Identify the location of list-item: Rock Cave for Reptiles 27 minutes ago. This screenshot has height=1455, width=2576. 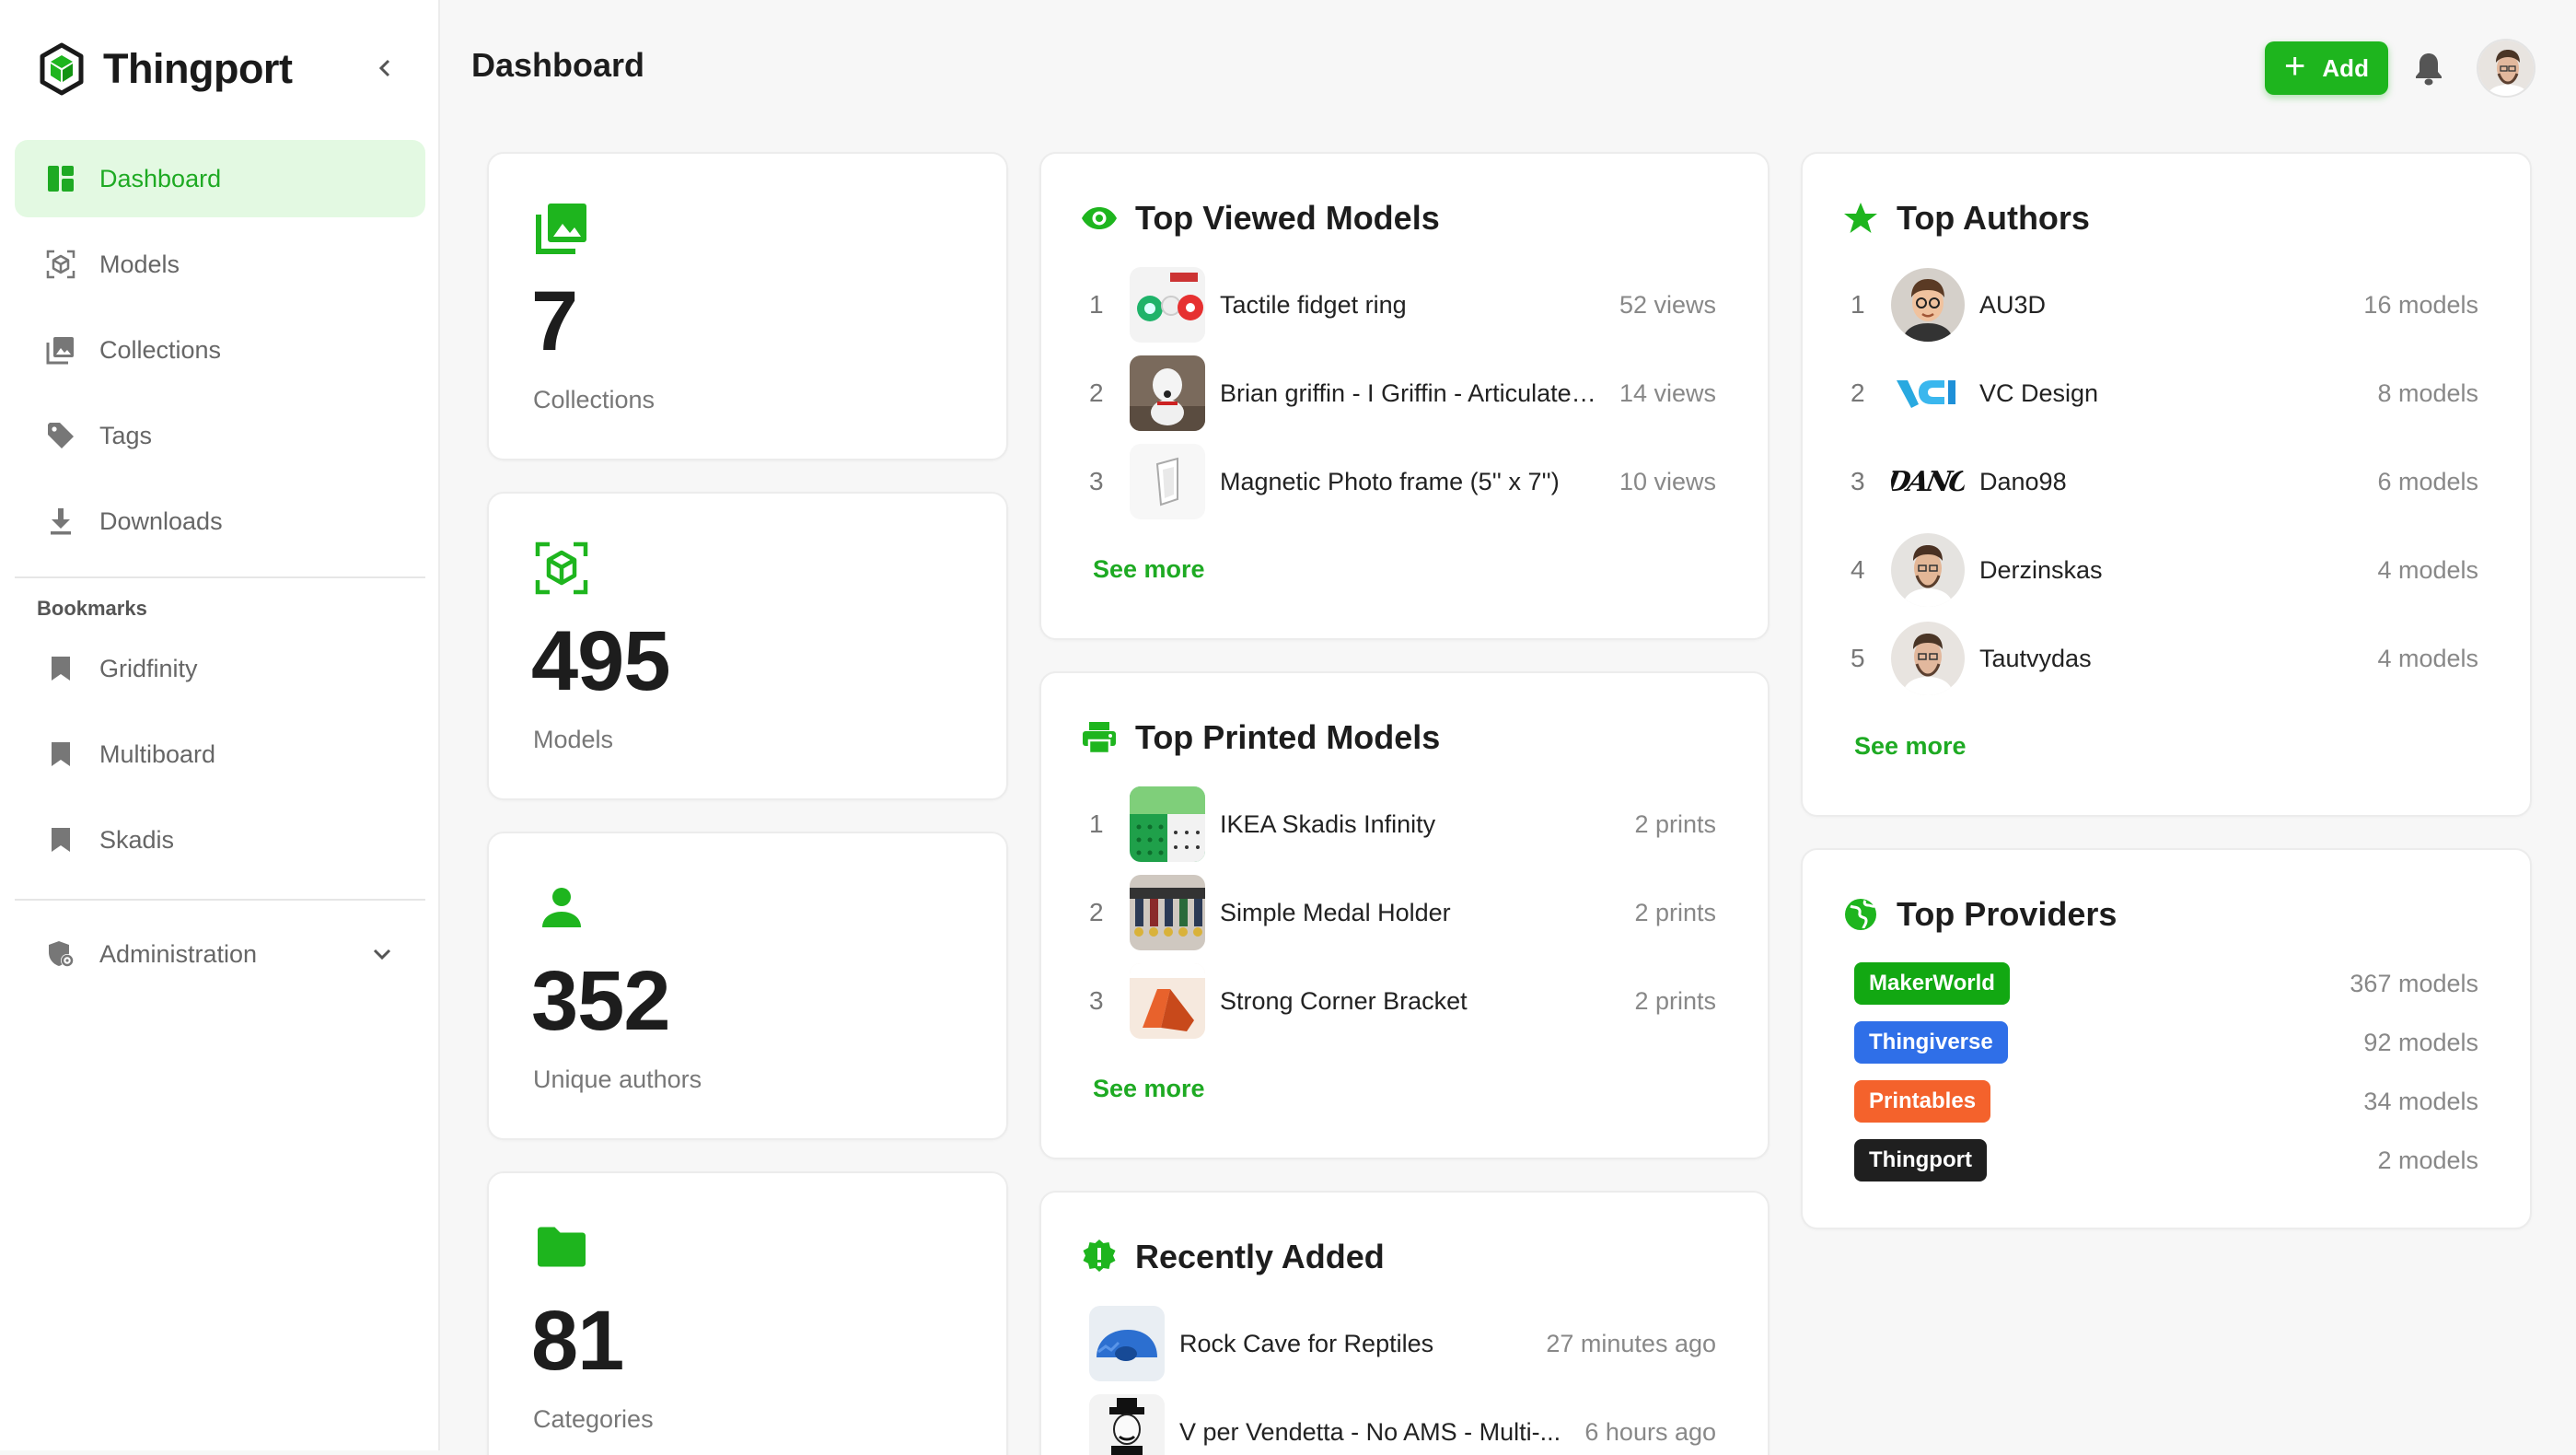
(1402, 1343).